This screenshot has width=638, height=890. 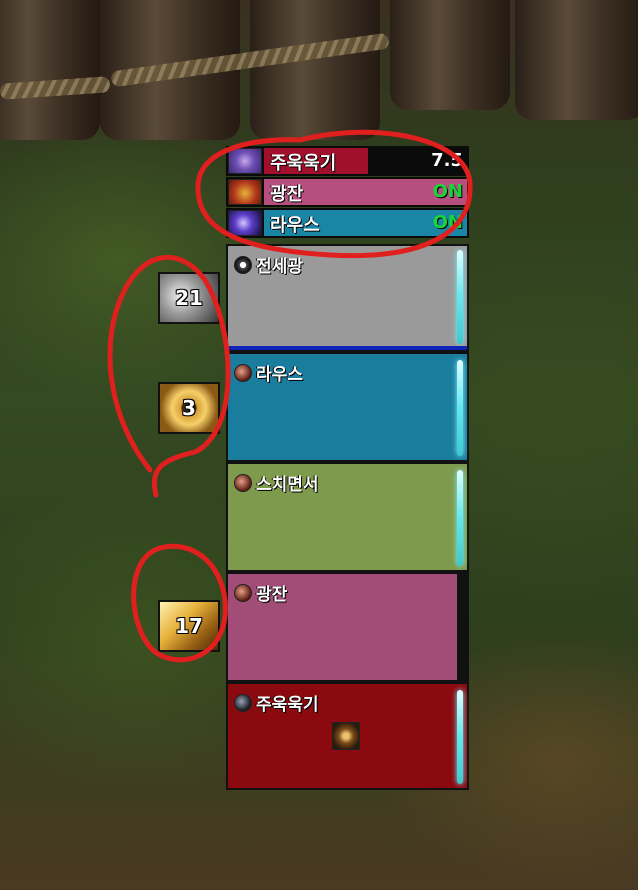 I want to click on buff-block-jeonsegwang: 전세광, so click(x=347, y=298).